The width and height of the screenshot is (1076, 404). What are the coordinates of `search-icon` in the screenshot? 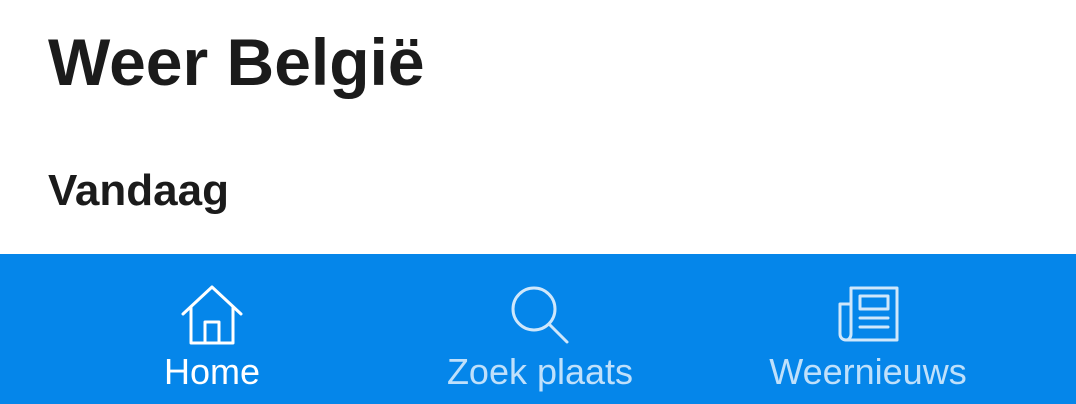 It's located at (540, 315).